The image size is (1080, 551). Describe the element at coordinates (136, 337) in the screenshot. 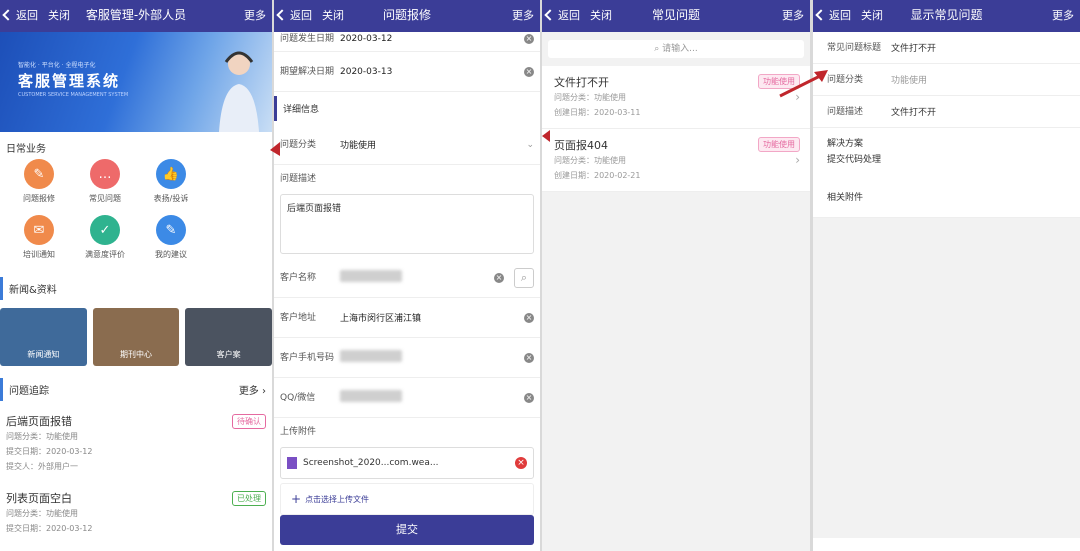

I see `news-card-1: 期刊中心` at that location.